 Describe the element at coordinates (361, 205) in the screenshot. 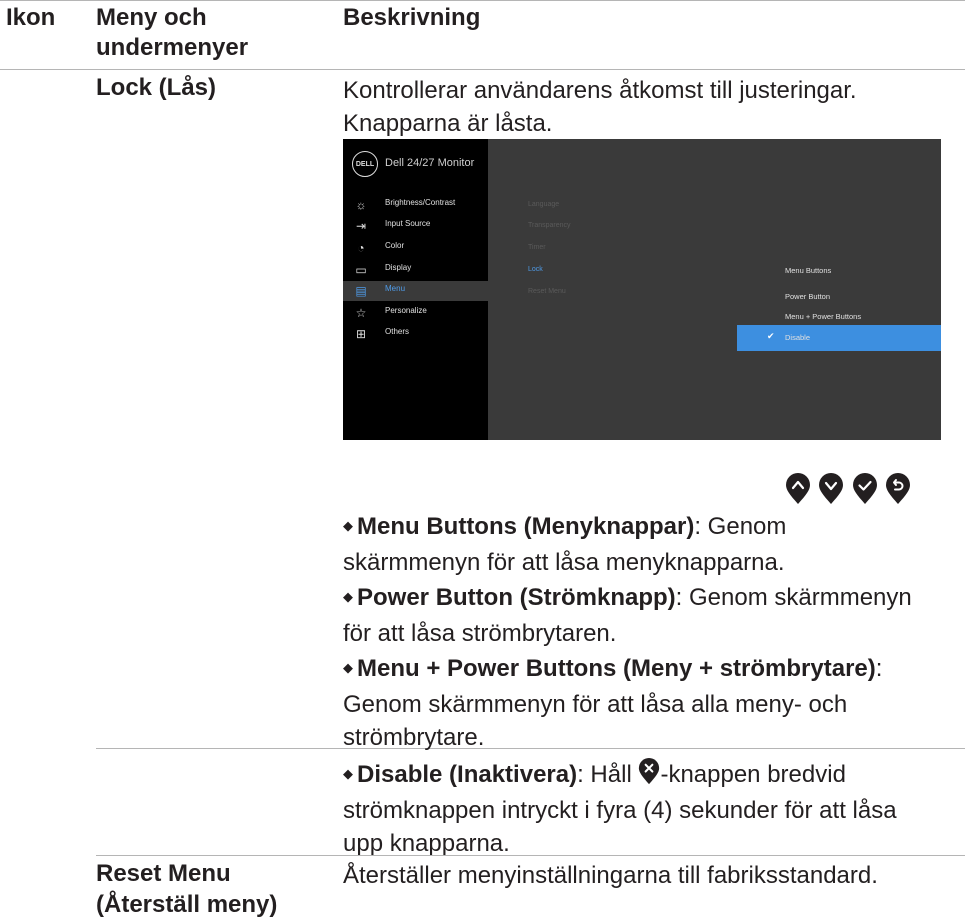

I see `brightness-icon: ☼` at that location.